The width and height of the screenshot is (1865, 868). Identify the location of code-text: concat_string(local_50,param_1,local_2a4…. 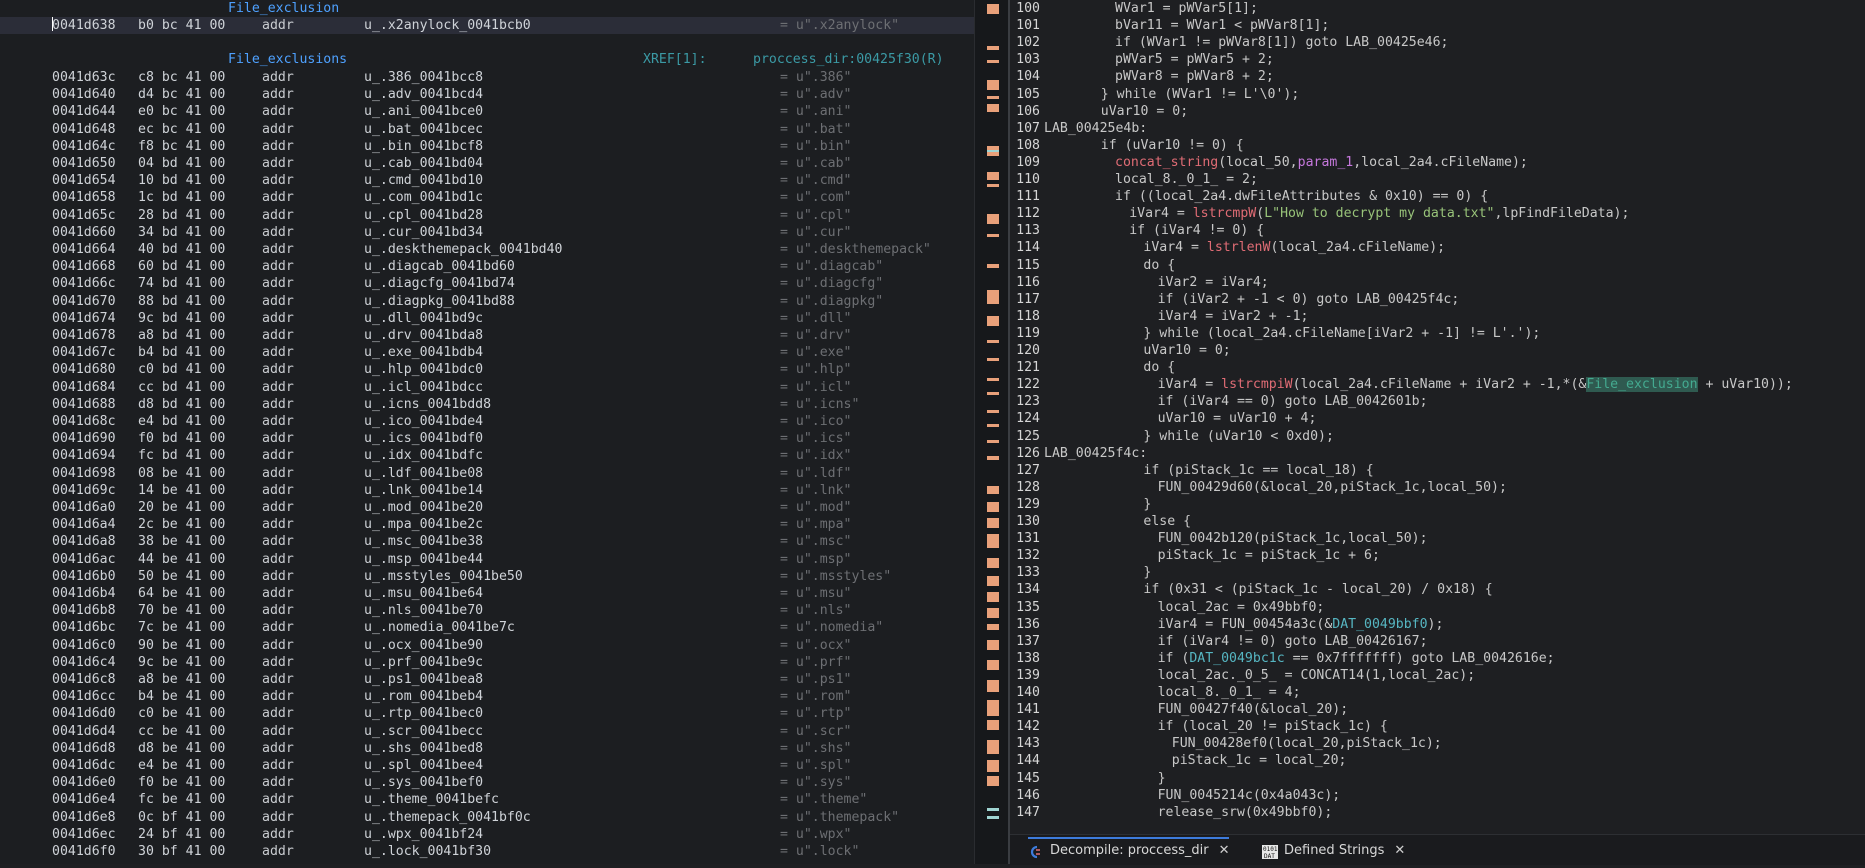
(1321, 162).